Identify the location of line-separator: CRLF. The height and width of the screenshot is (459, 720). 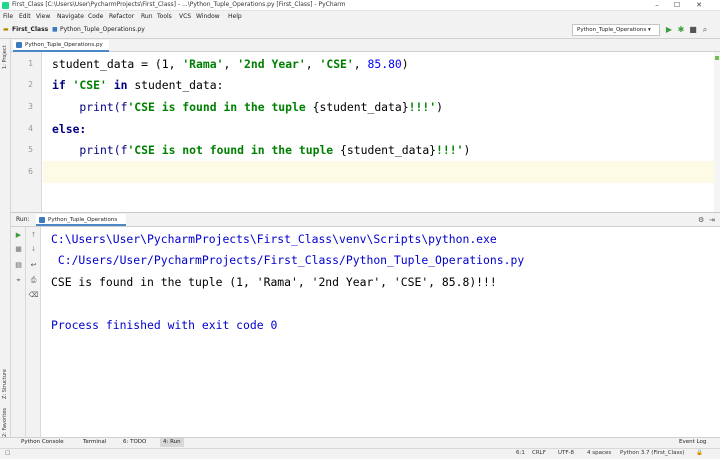
(539, 453).